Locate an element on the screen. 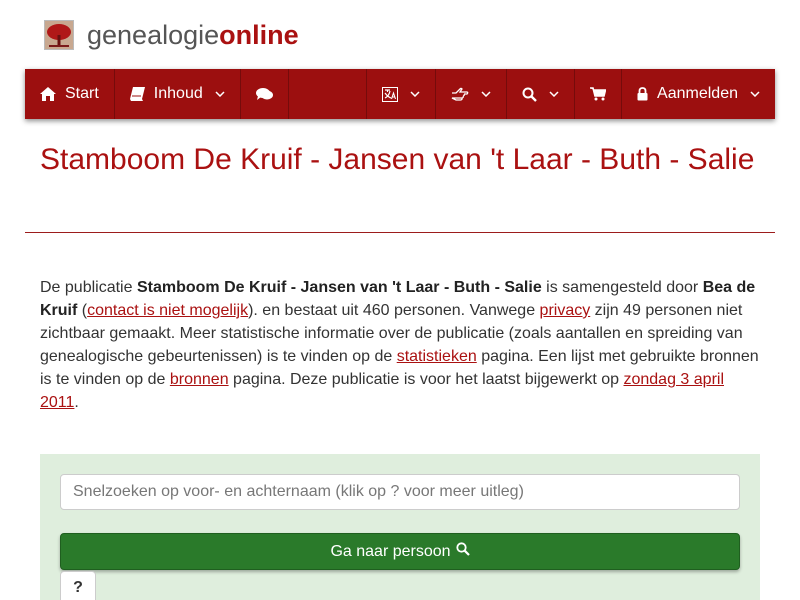  nav-inhoud-label: Inhoud is located at coordinates (178, 93).